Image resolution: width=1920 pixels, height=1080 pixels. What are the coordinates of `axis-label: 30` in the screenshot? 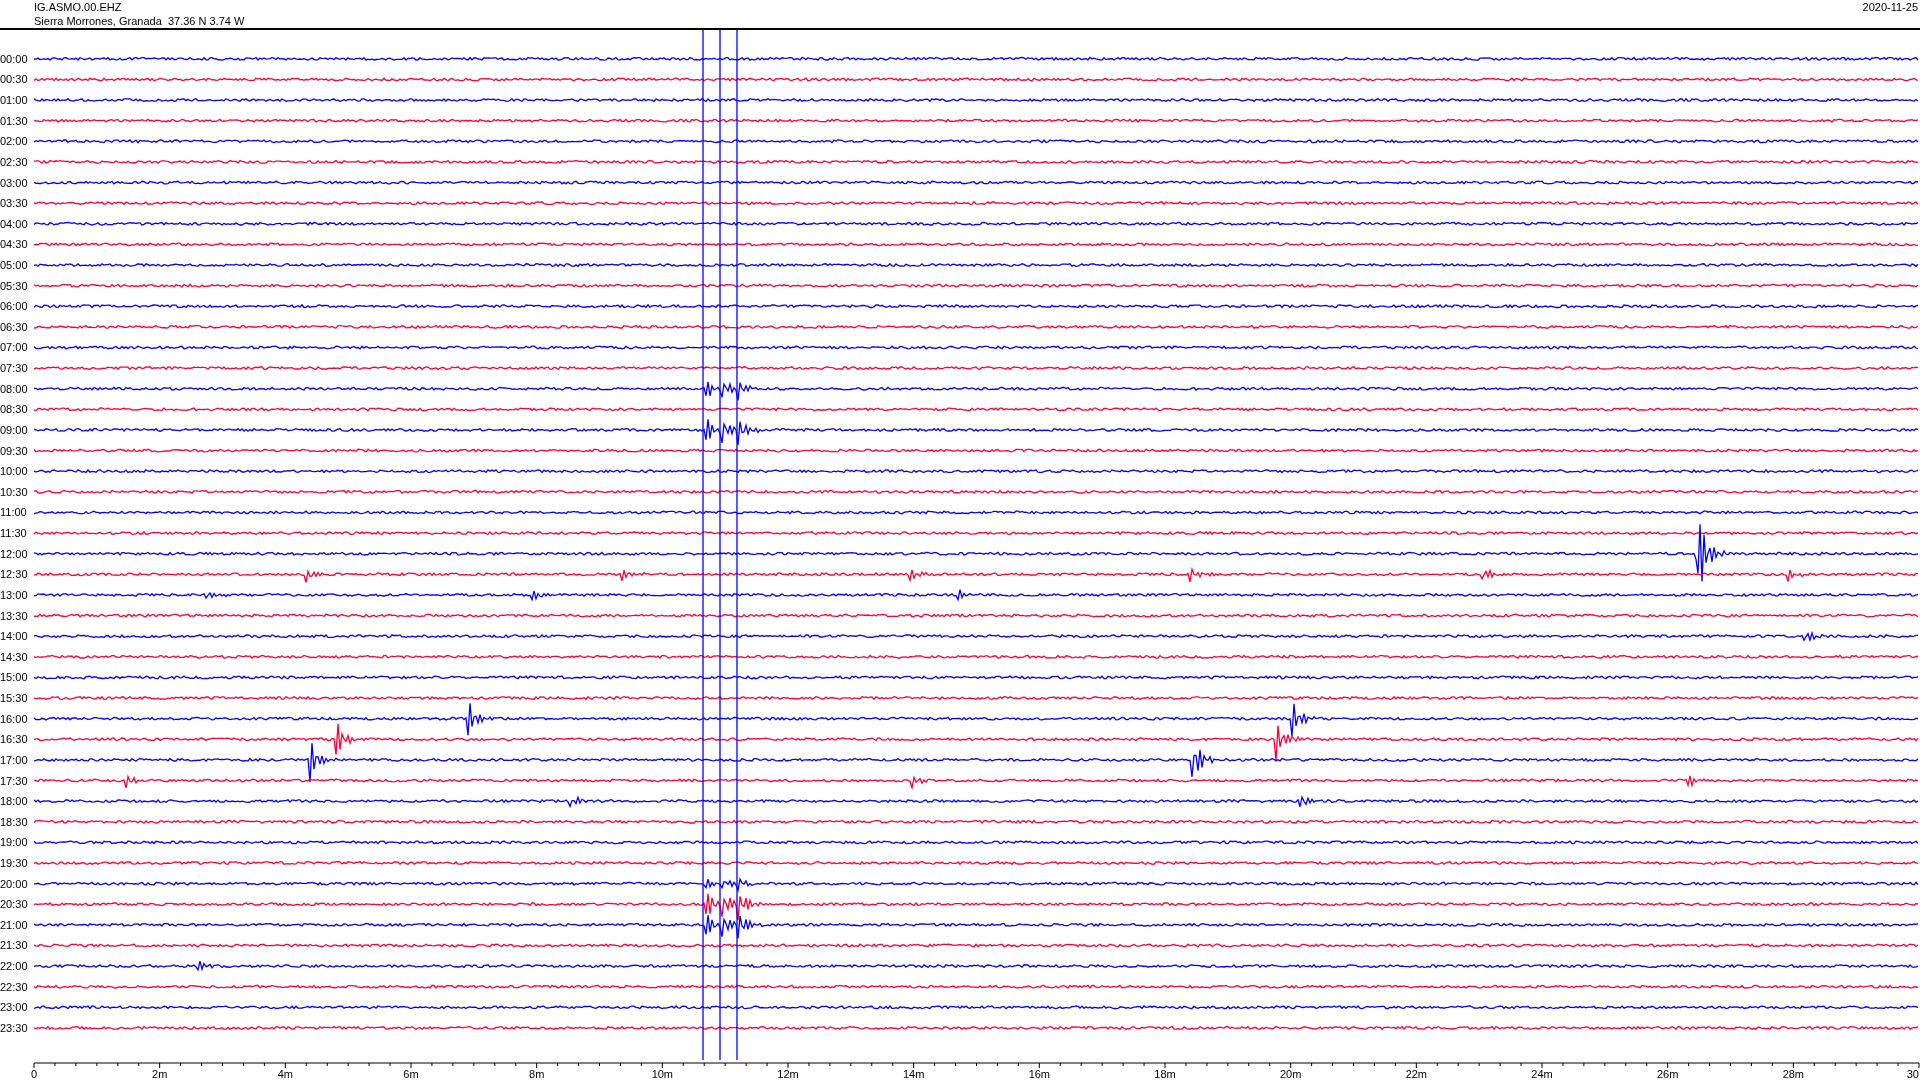 It's located at (1912, 1074).